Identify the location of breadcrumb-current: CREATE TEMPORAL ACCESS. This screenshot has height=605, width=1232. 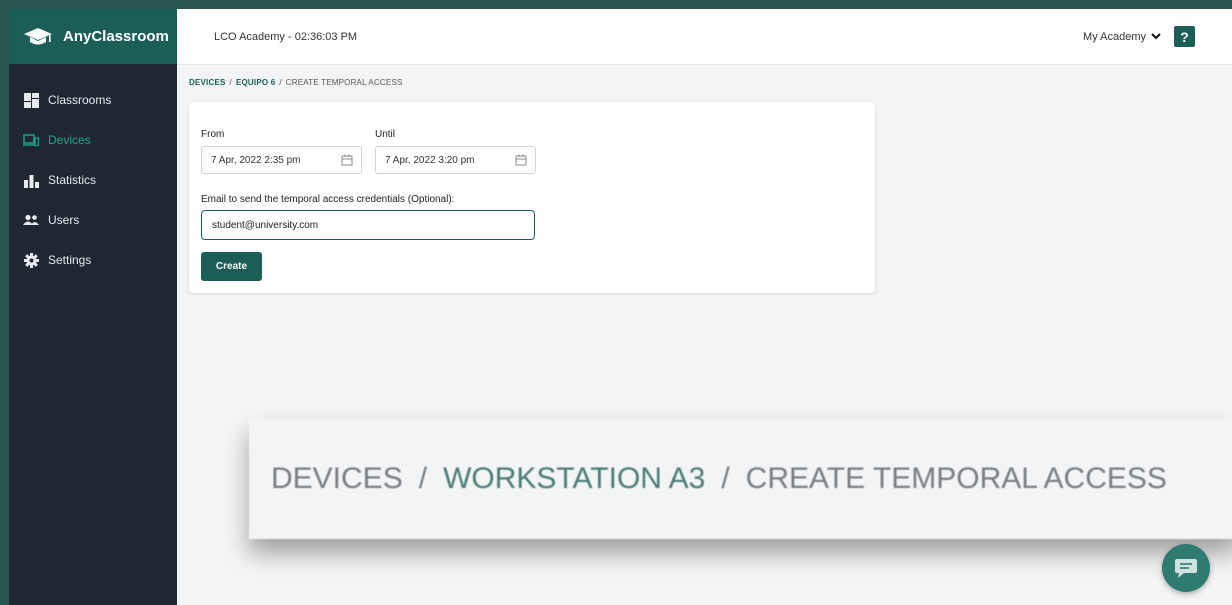
(344, 82).